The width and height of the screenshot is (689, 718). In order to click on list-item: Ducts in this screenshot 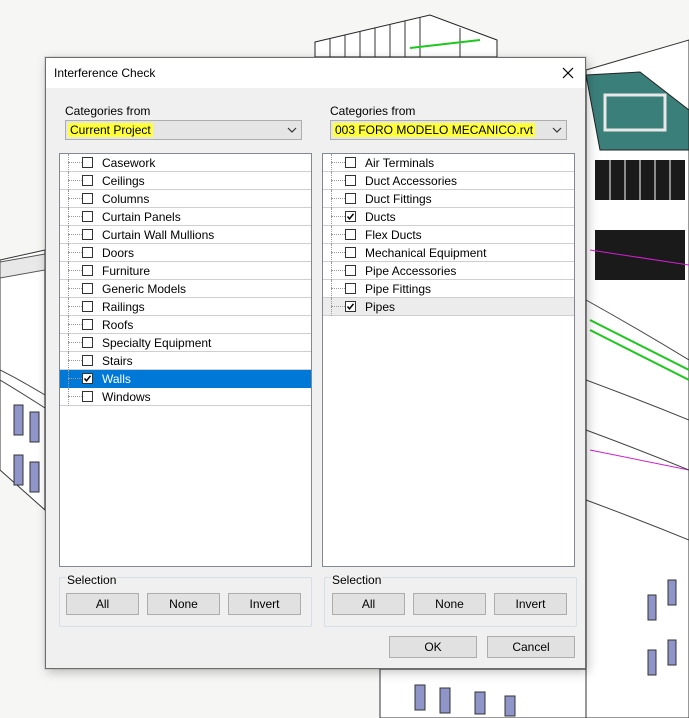, I will do `click(448, 217)`.